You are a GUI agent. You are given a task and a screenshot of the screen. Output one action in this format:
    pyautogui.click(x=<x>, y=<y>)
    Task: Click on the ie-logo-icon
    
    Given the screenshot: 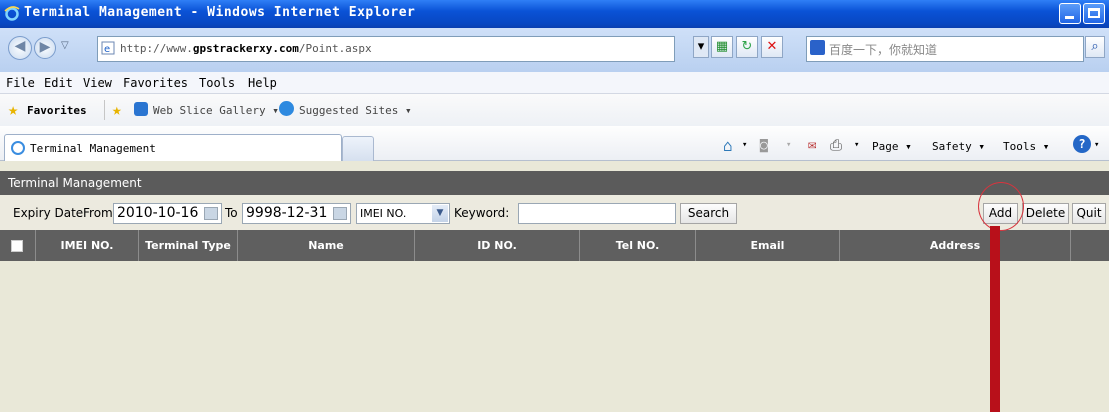 What is the action you would take?
    pyautogui.click(x=12, y=13)
    